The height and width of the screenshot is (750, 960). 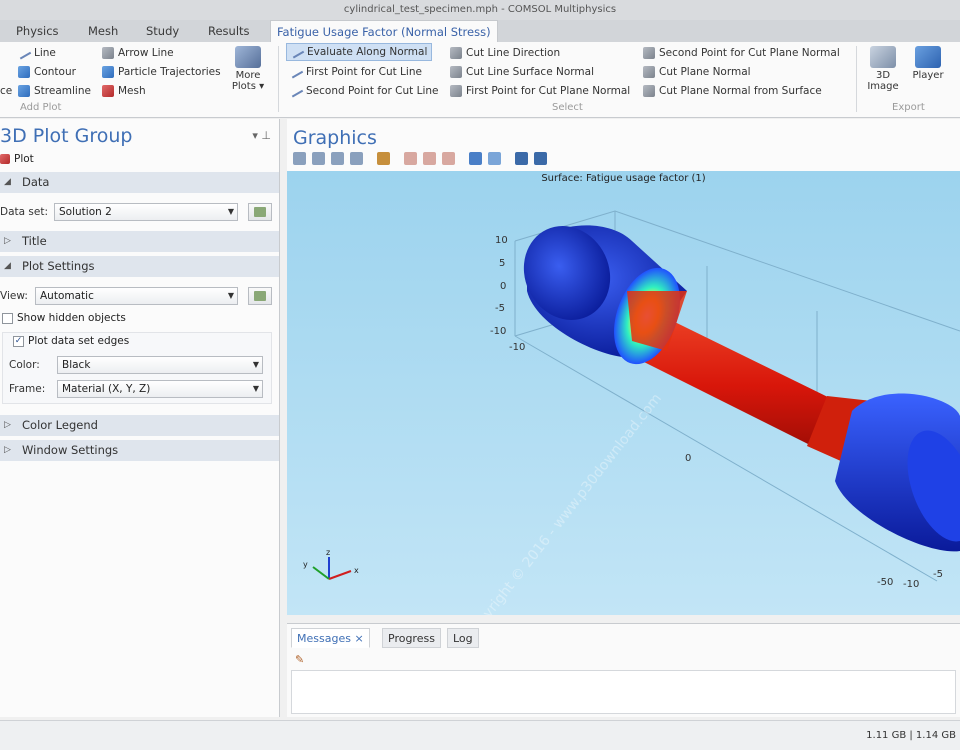 I want to click on close-icon: ×, so click(x=358, y=638).